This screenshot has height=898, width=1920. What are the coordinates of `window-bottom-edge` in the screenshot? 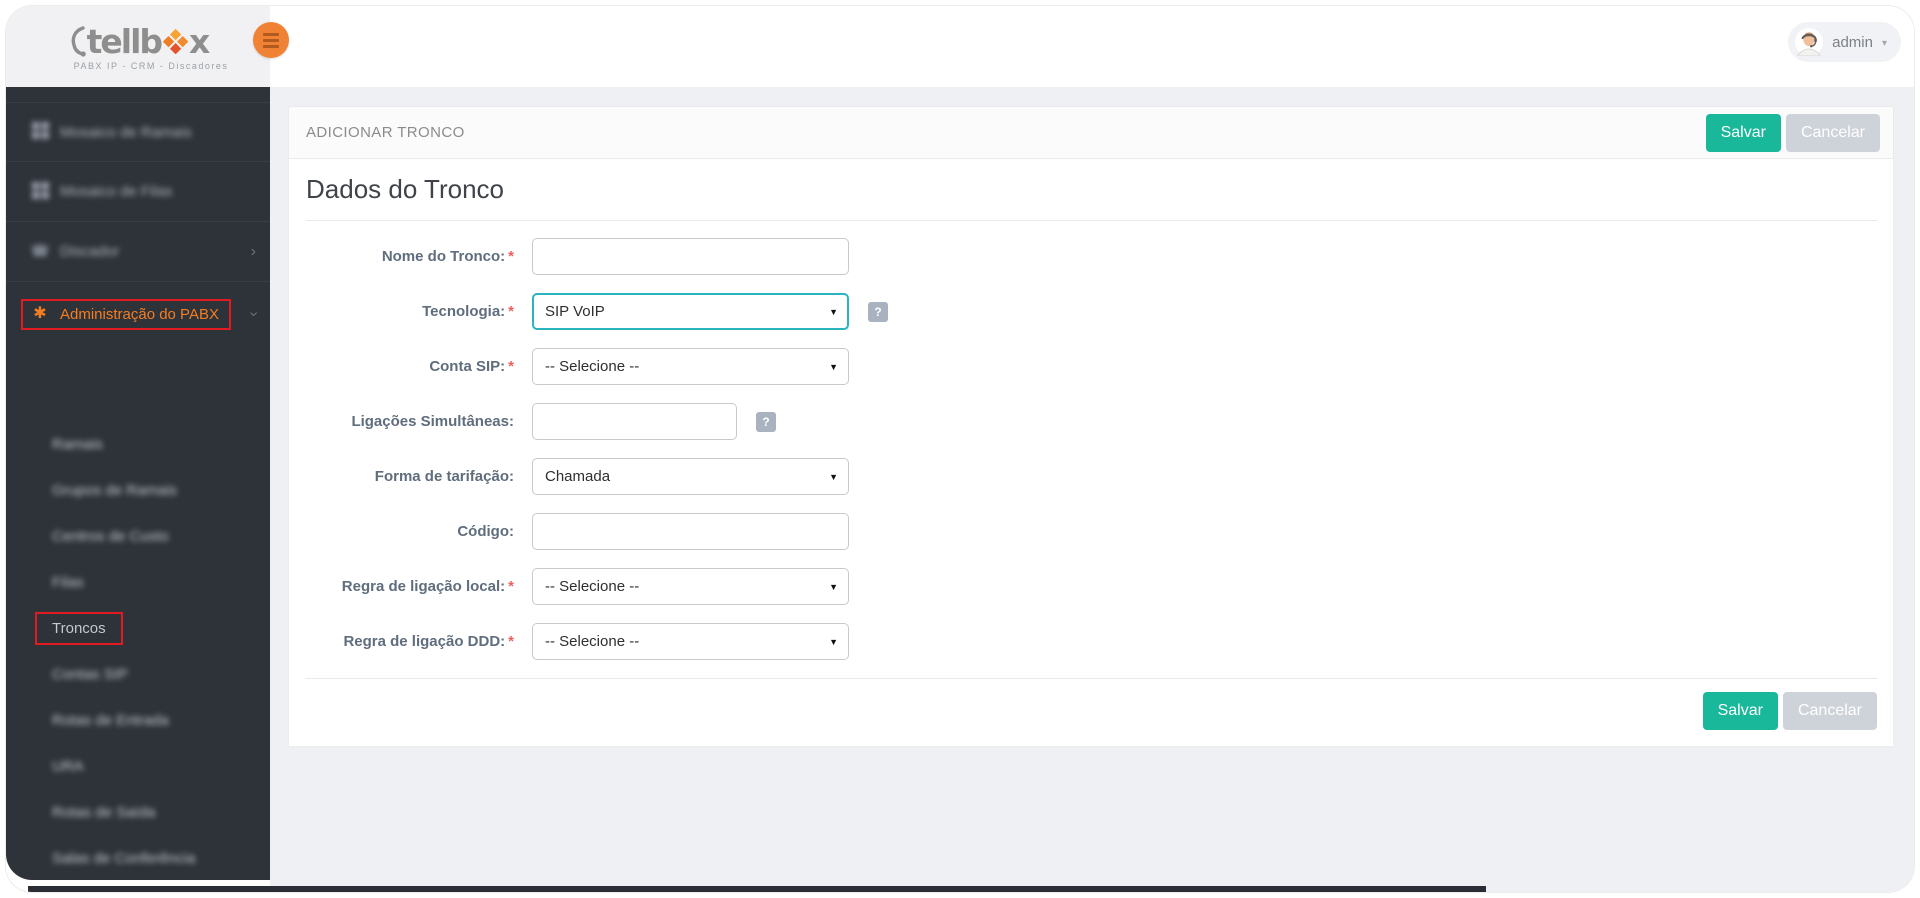 It's located at (757, 889).